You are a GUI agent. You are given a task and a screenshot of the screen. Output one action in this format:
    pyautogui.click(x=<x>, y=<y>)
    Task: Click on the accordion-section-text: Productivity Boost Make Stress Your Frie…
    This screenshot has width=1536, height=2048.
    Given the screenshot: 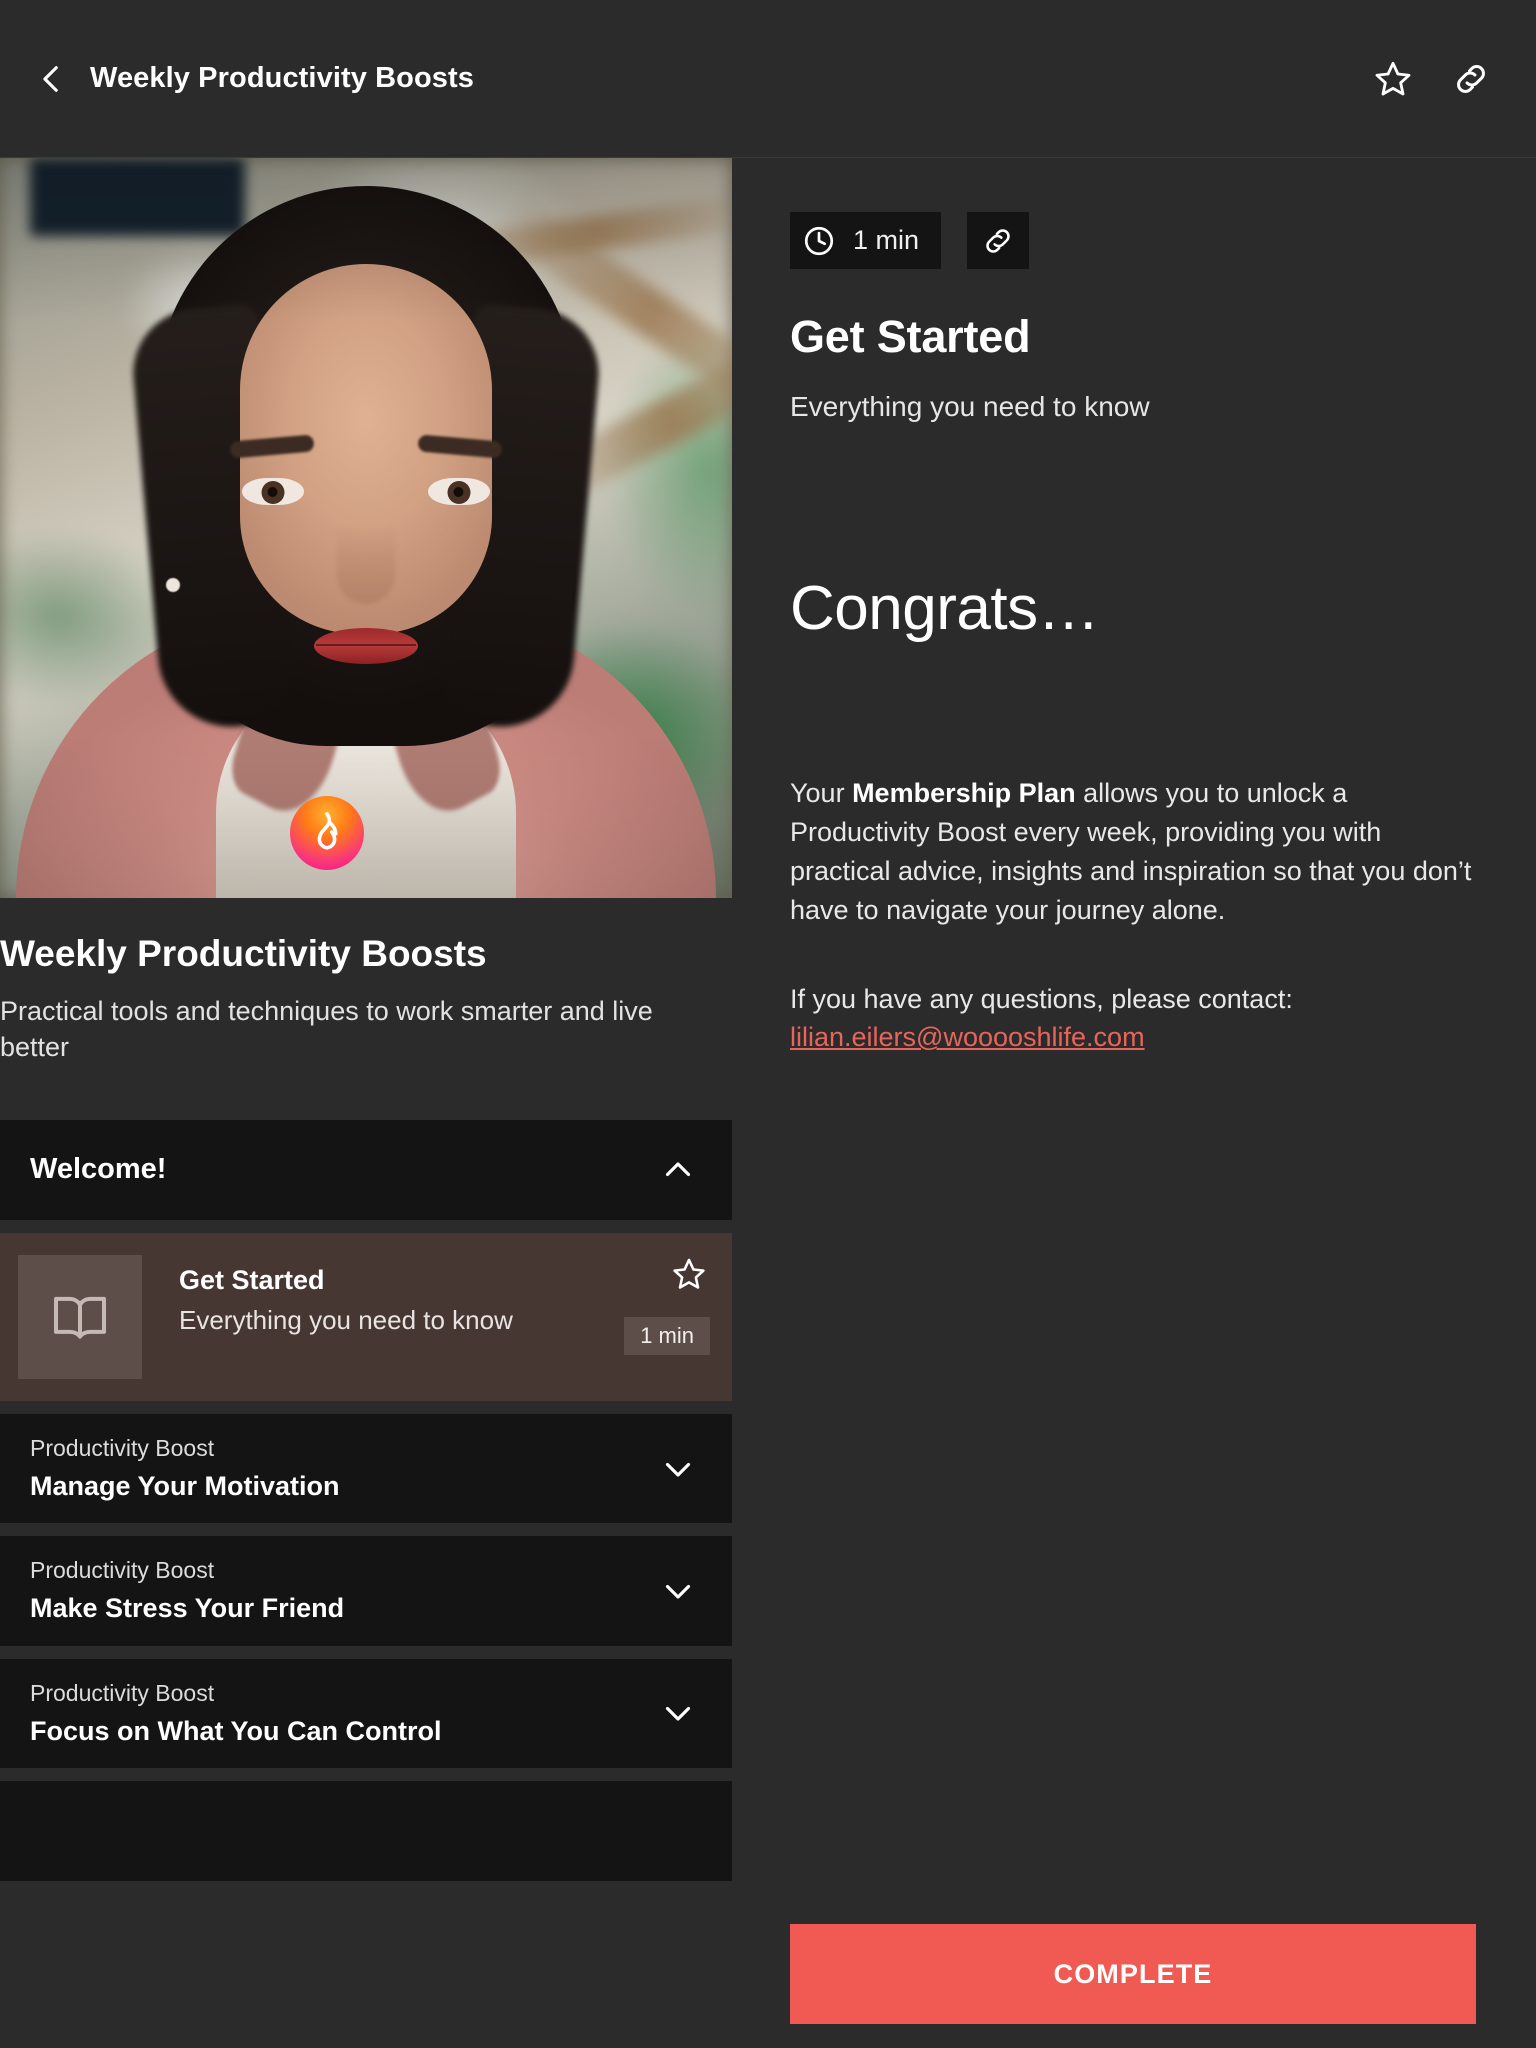 What is the action you would take?
    pyautogui.click(x=187, y=1590)
    